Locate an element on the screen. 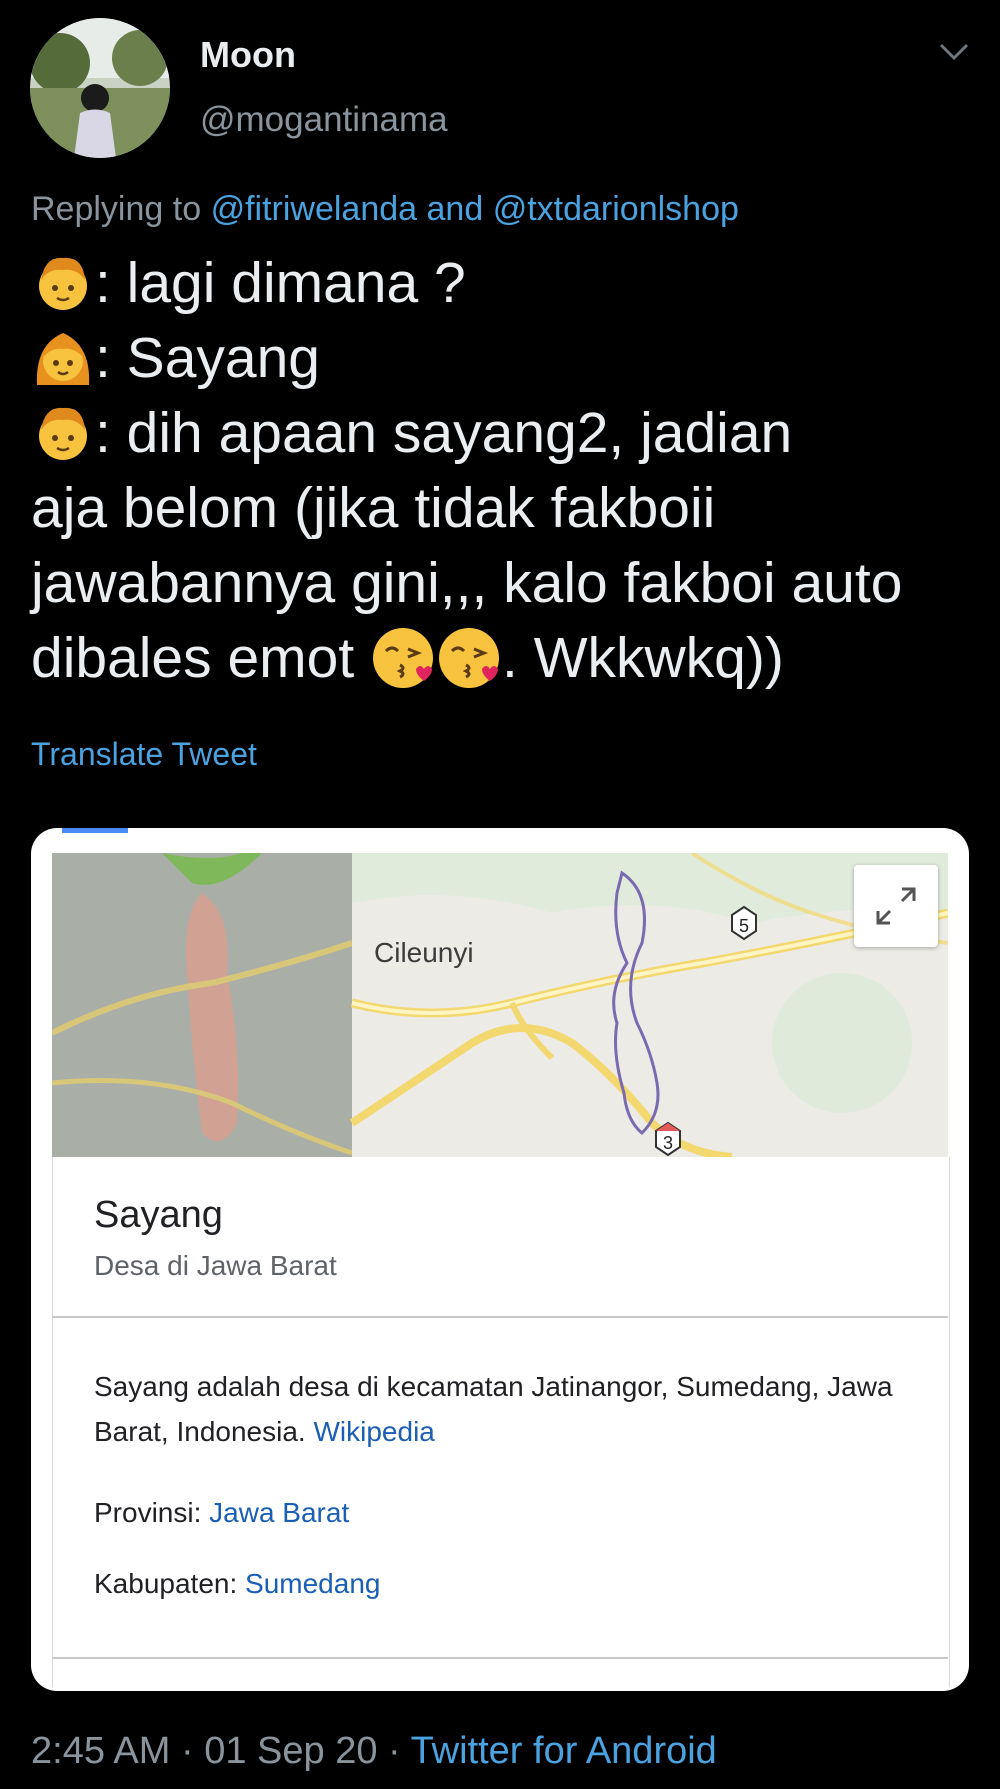  fact-label: Provinsi: is located at coordinates (148, 1512).